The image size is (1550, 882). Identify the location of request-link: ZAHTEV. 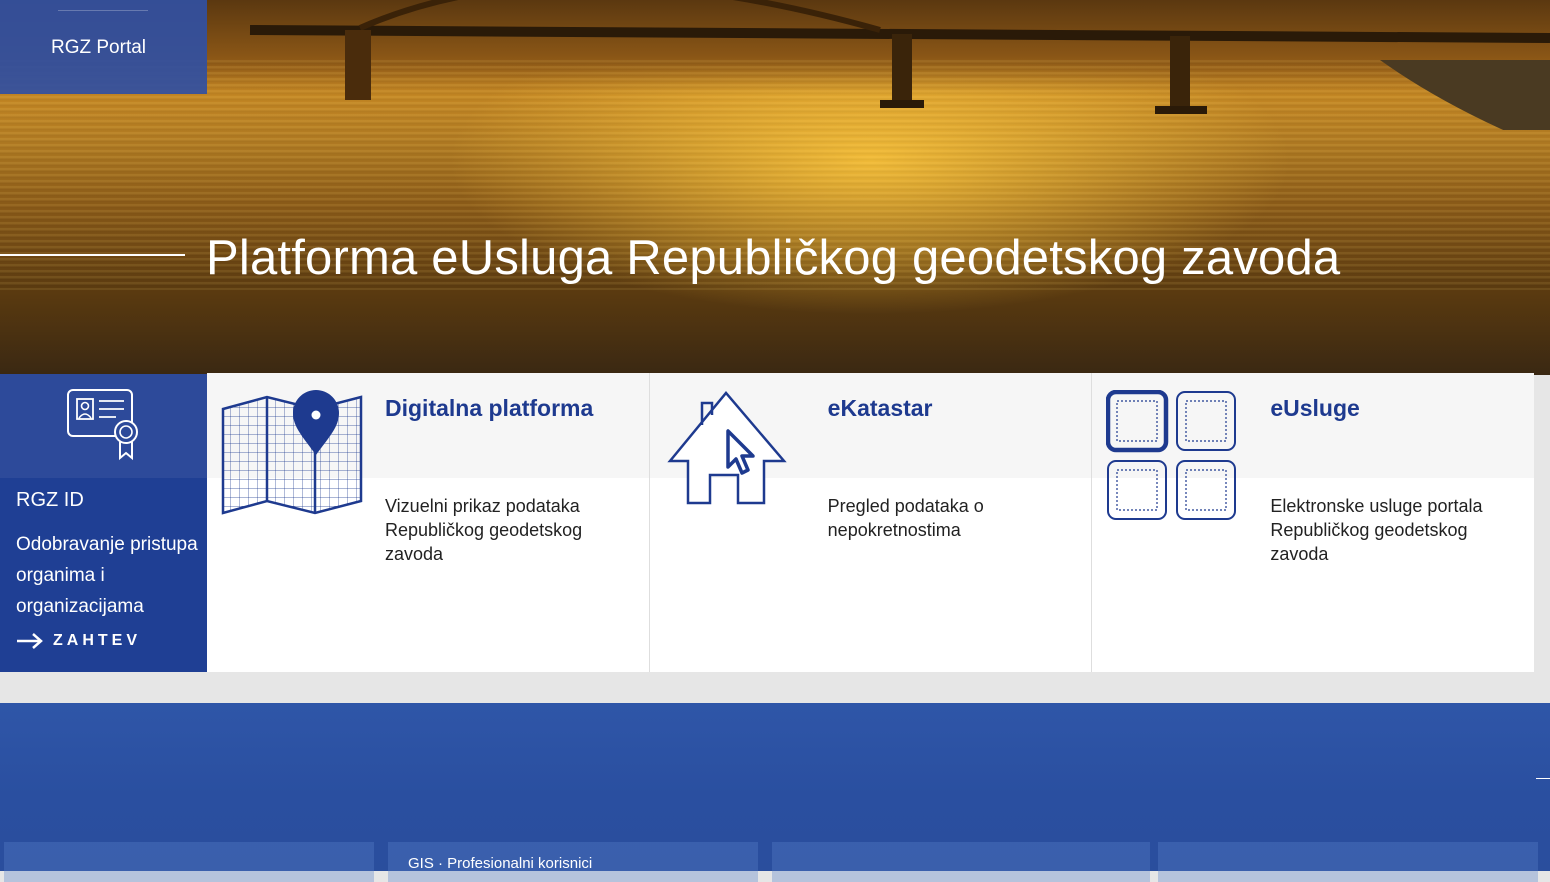
(78, 641).